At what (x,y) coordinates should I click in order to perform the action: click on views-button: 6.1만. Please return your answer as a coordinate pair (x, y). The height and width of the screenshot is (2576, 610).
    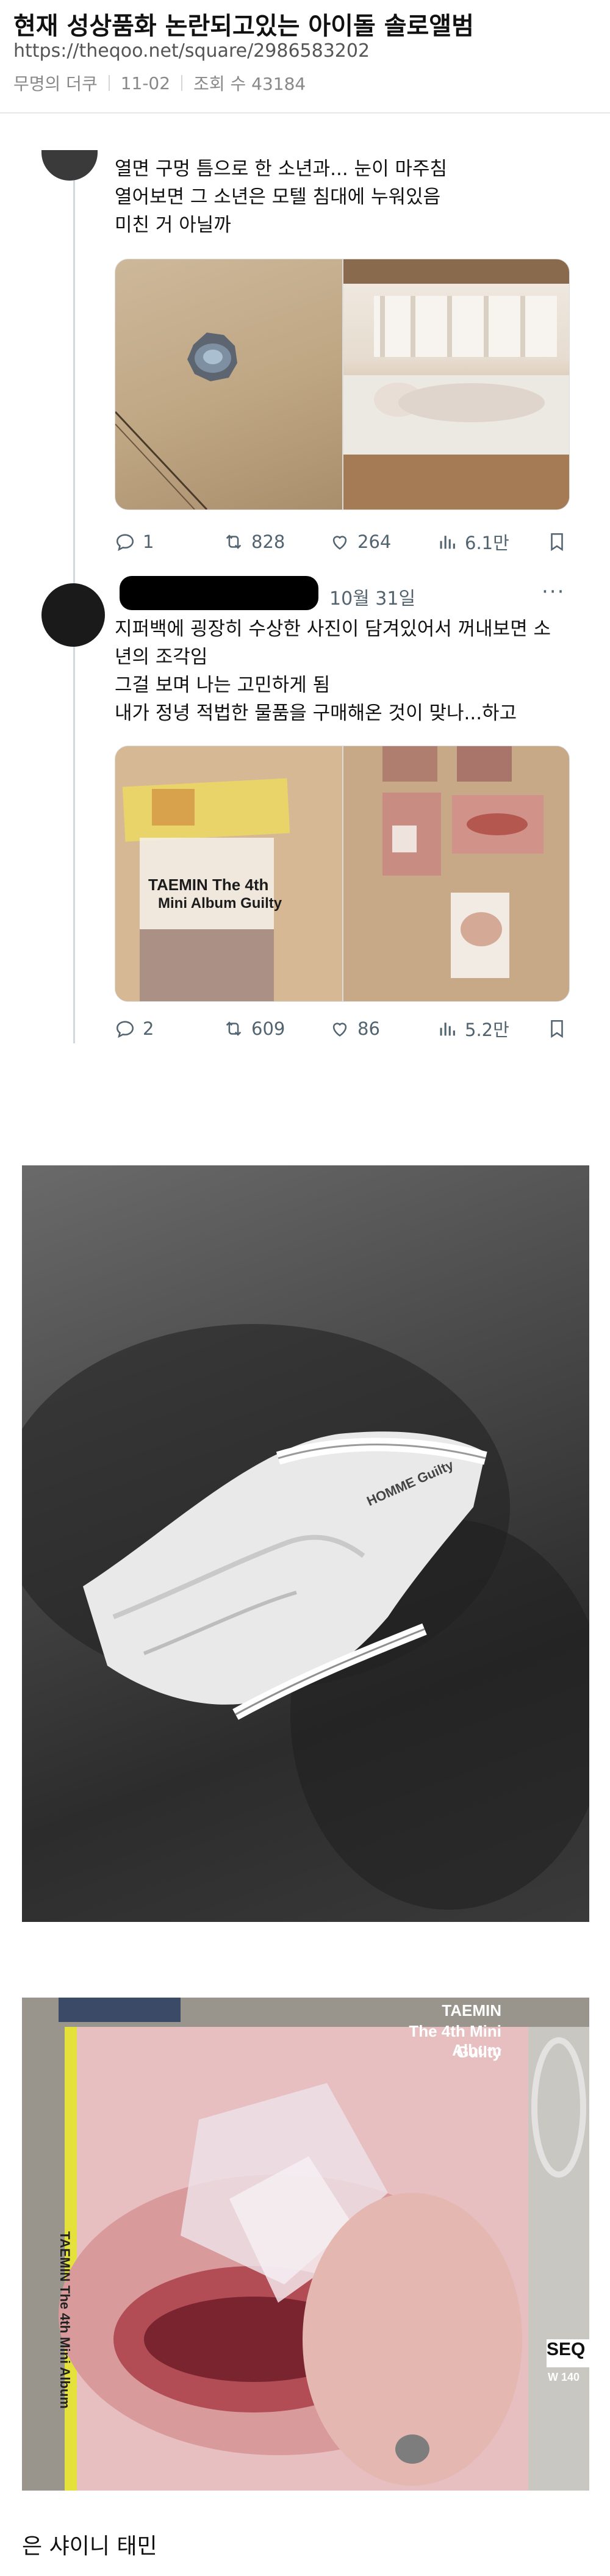
    Looking at the image, I should click on (473, 542).